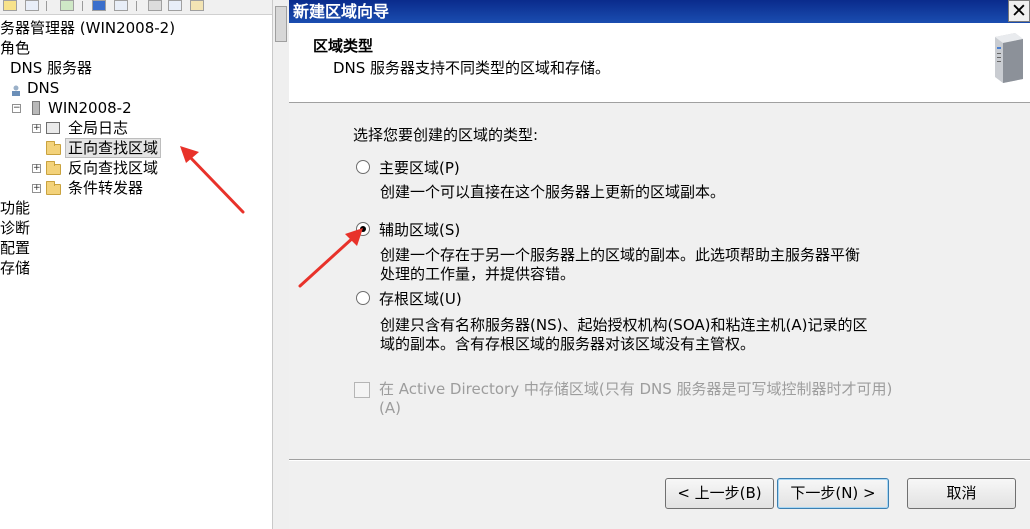 The image size is (1030, 529). I want to click on tree-item-reverse-zones: + 反向查找区域, so click(100, 168).